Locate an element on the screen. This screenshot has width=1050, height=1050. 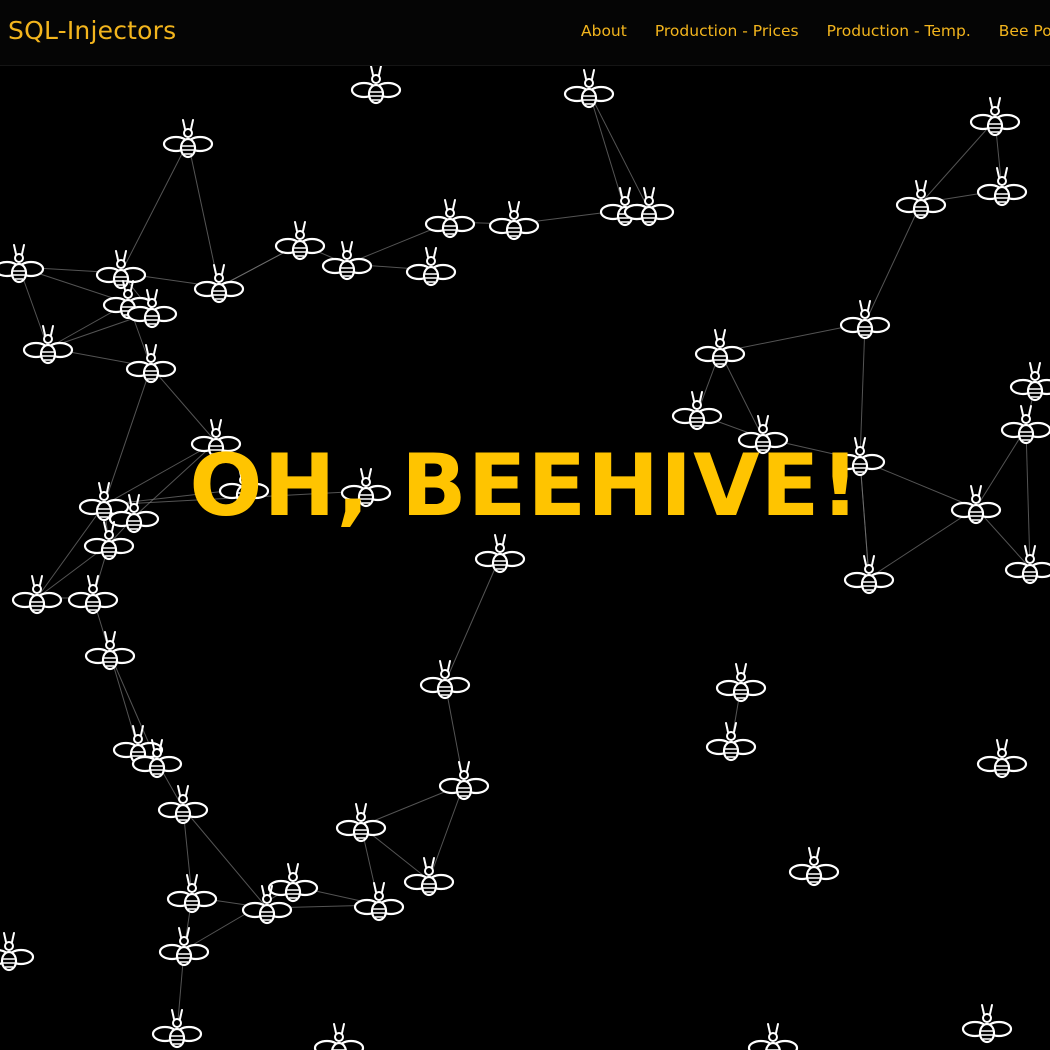
nav-link-bee-population: Bee Popu is located at coordinates (1017, 31).